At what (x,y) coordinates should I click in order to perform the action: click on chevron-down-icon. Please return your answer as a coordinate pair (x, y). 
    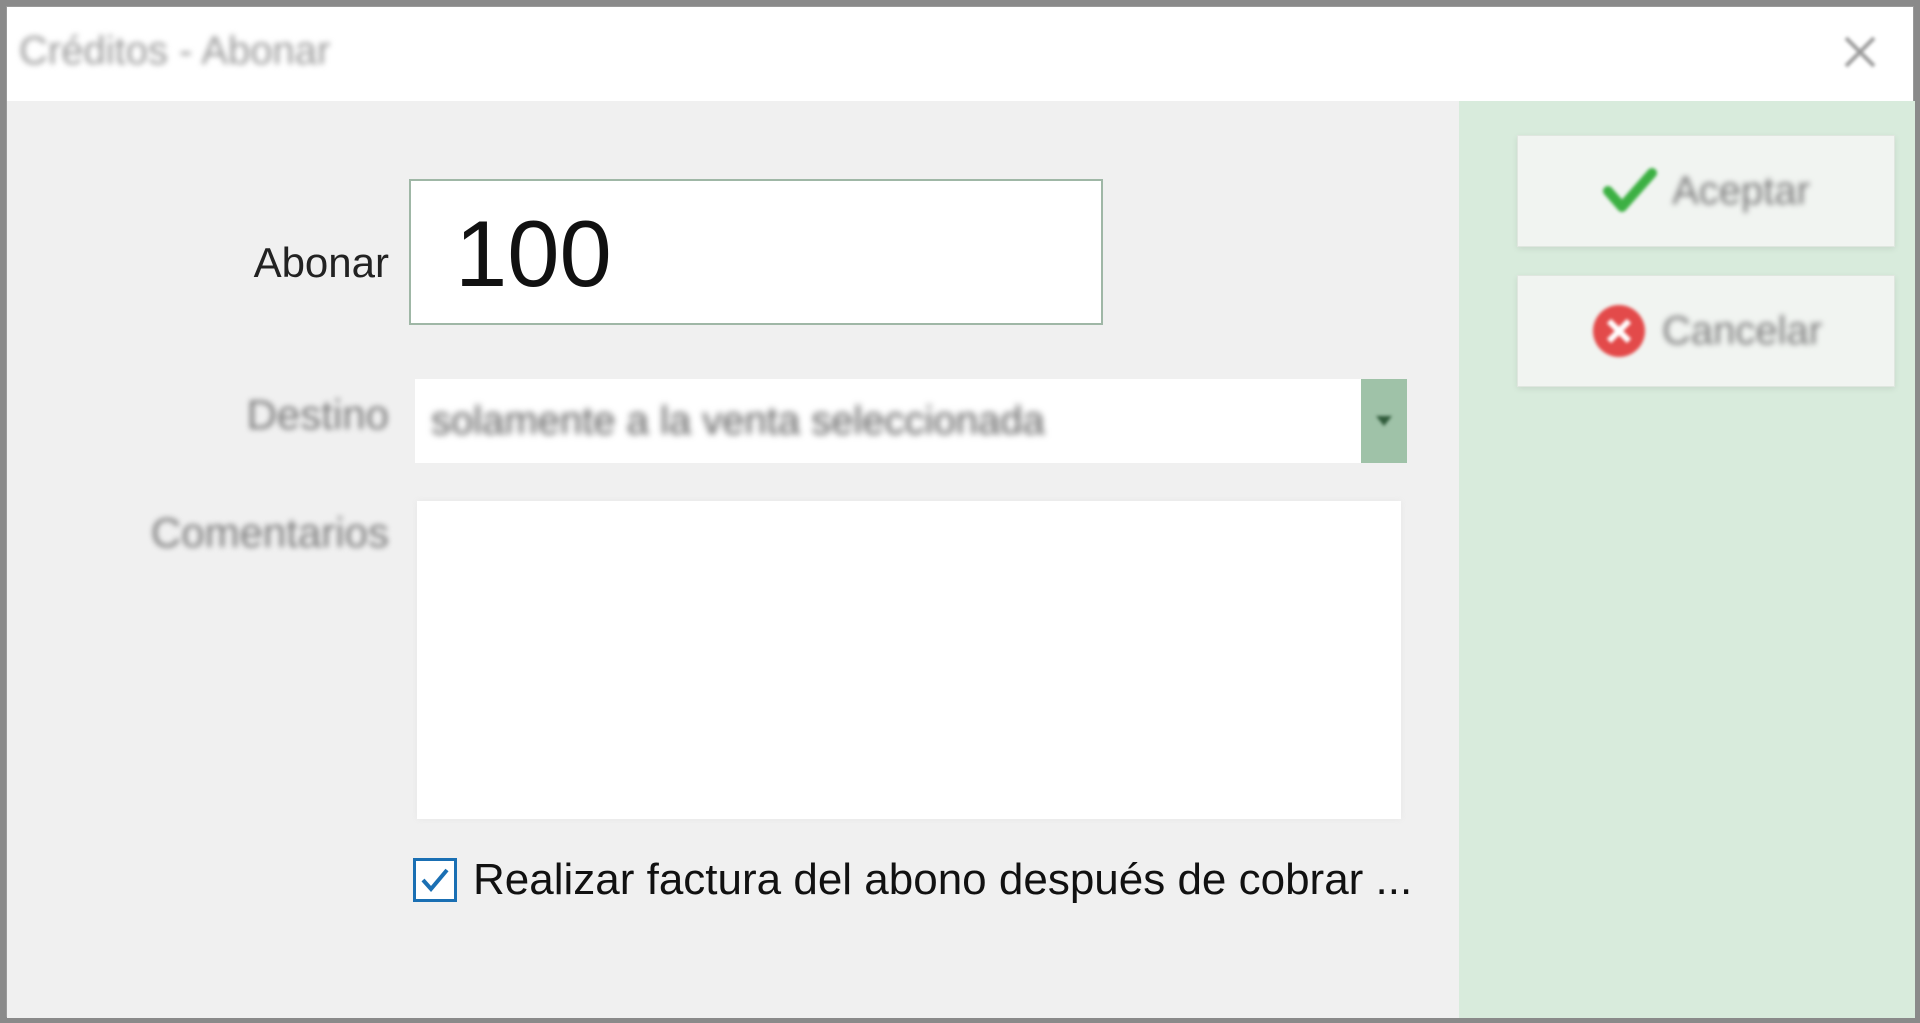
    Looking at the image, I should click on (1384, 421).